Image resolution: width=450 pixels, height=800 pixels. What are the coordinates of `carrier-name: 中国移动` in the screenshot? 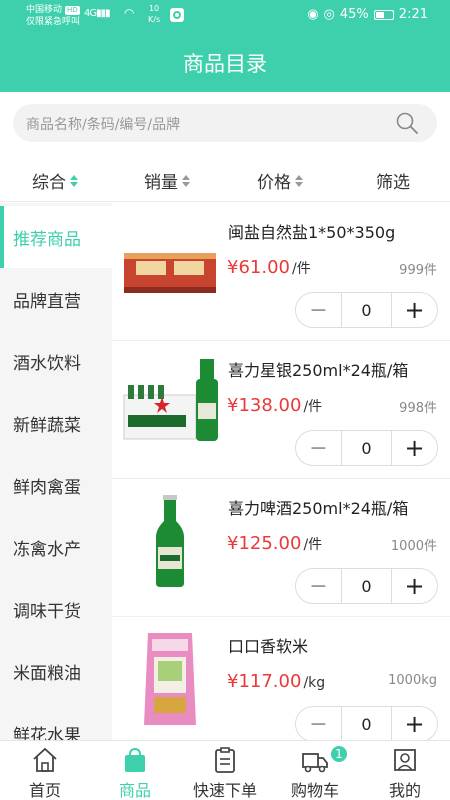 It's located at (44, 10).